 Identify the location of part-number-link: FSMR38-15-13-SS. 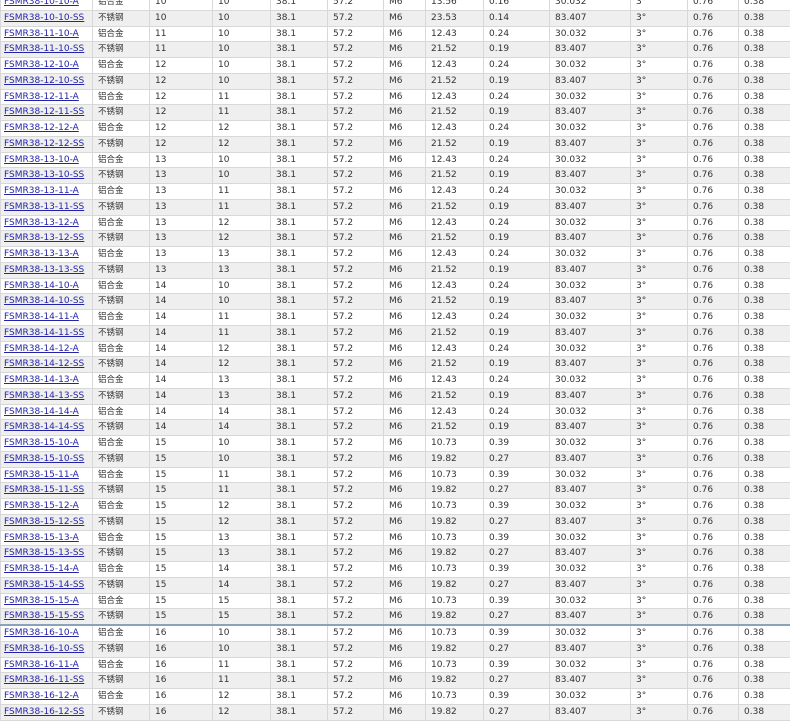
(44, 553).